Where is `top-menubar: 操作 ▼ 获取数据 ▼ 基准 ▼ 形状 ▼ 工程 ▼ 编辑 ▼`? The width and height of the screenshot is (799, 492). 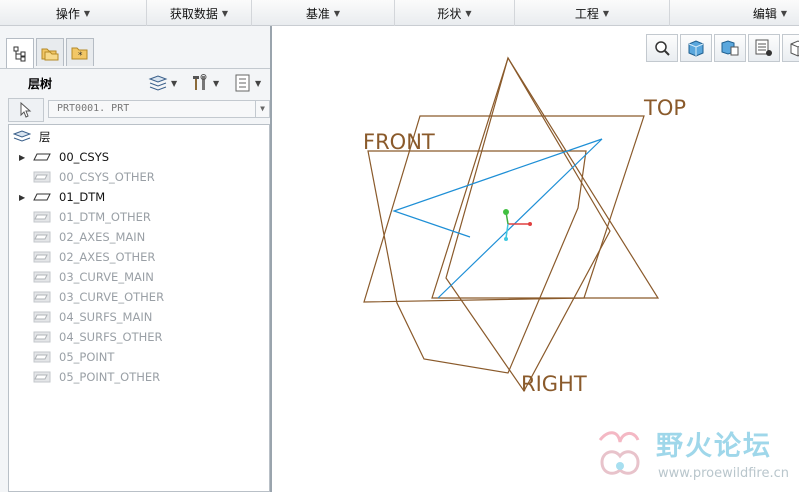 top-menubar: 操作 ▼ 获取数据 ▼ 基准 ▼ 形状 ▼ 工程 ▼ 编辑 ▼ is located at coordinates (399, 13).